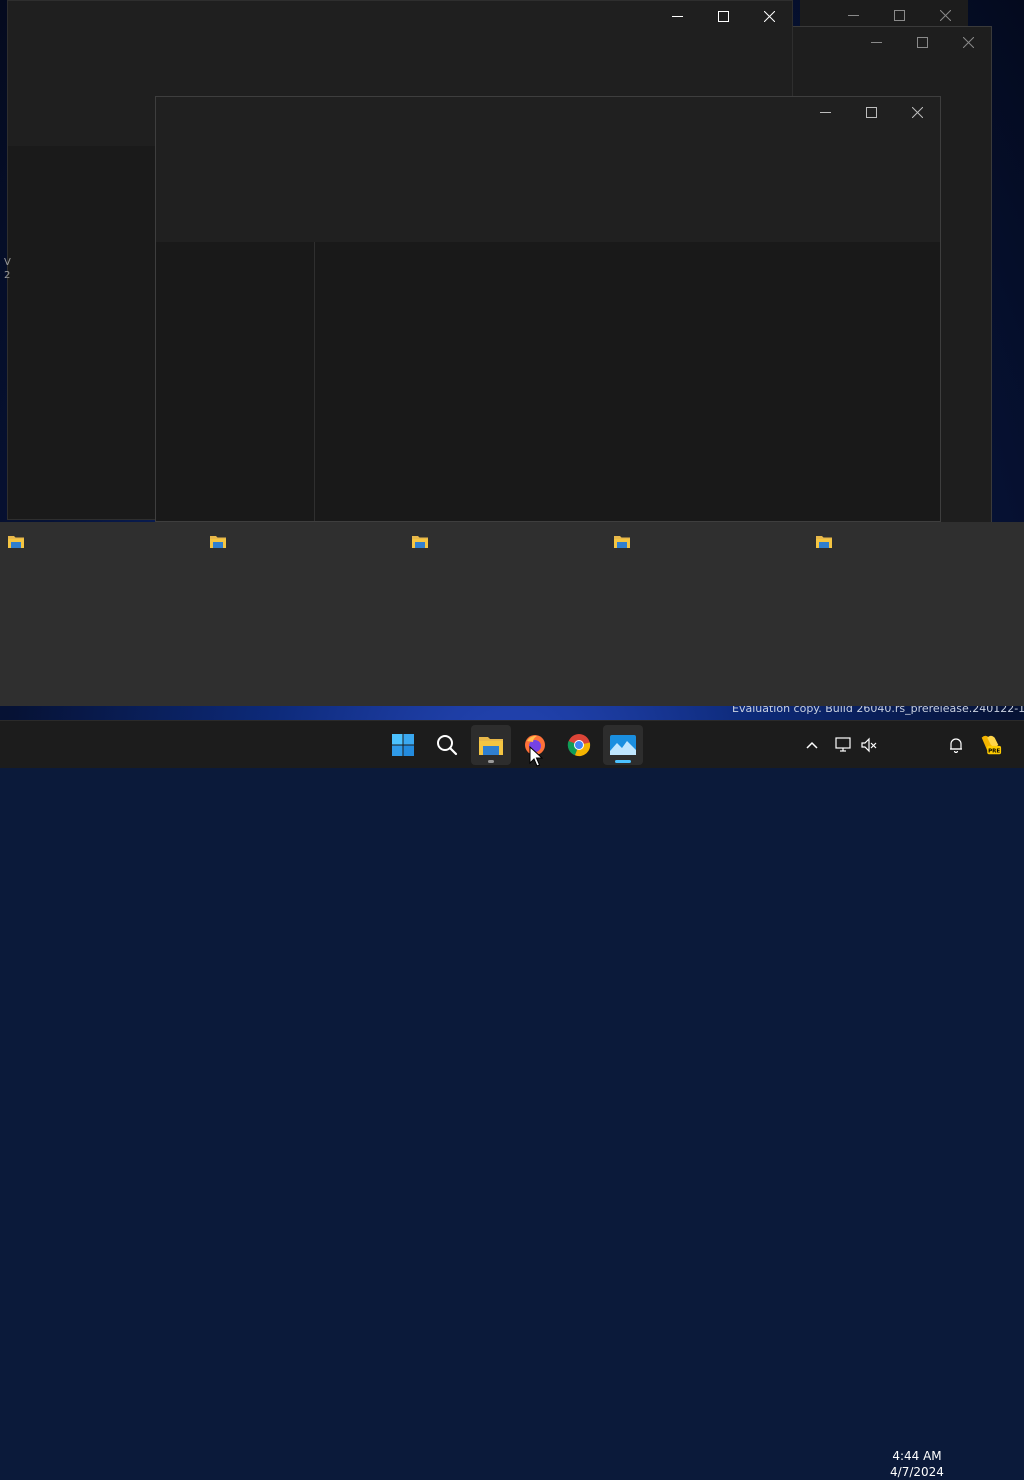 The height and width of the screenshot is (1480, 1024). I want to click on chevron-up-icon, so click(812, 745).